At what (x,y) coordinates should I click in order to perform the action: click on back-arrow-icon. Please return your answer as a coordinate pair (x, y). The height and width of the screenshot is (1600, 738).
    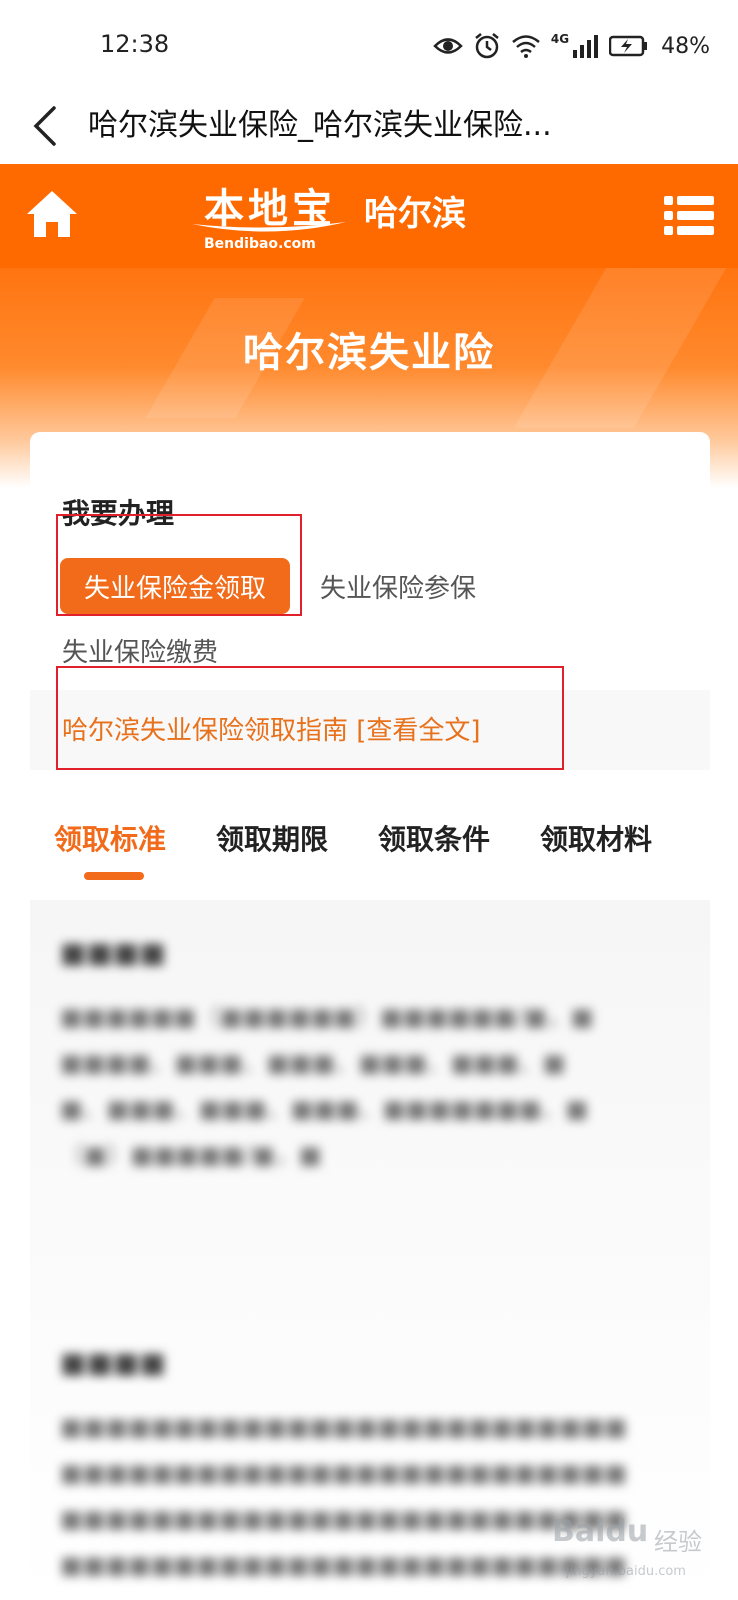
    Looking at the image, I should click on (46, 126).